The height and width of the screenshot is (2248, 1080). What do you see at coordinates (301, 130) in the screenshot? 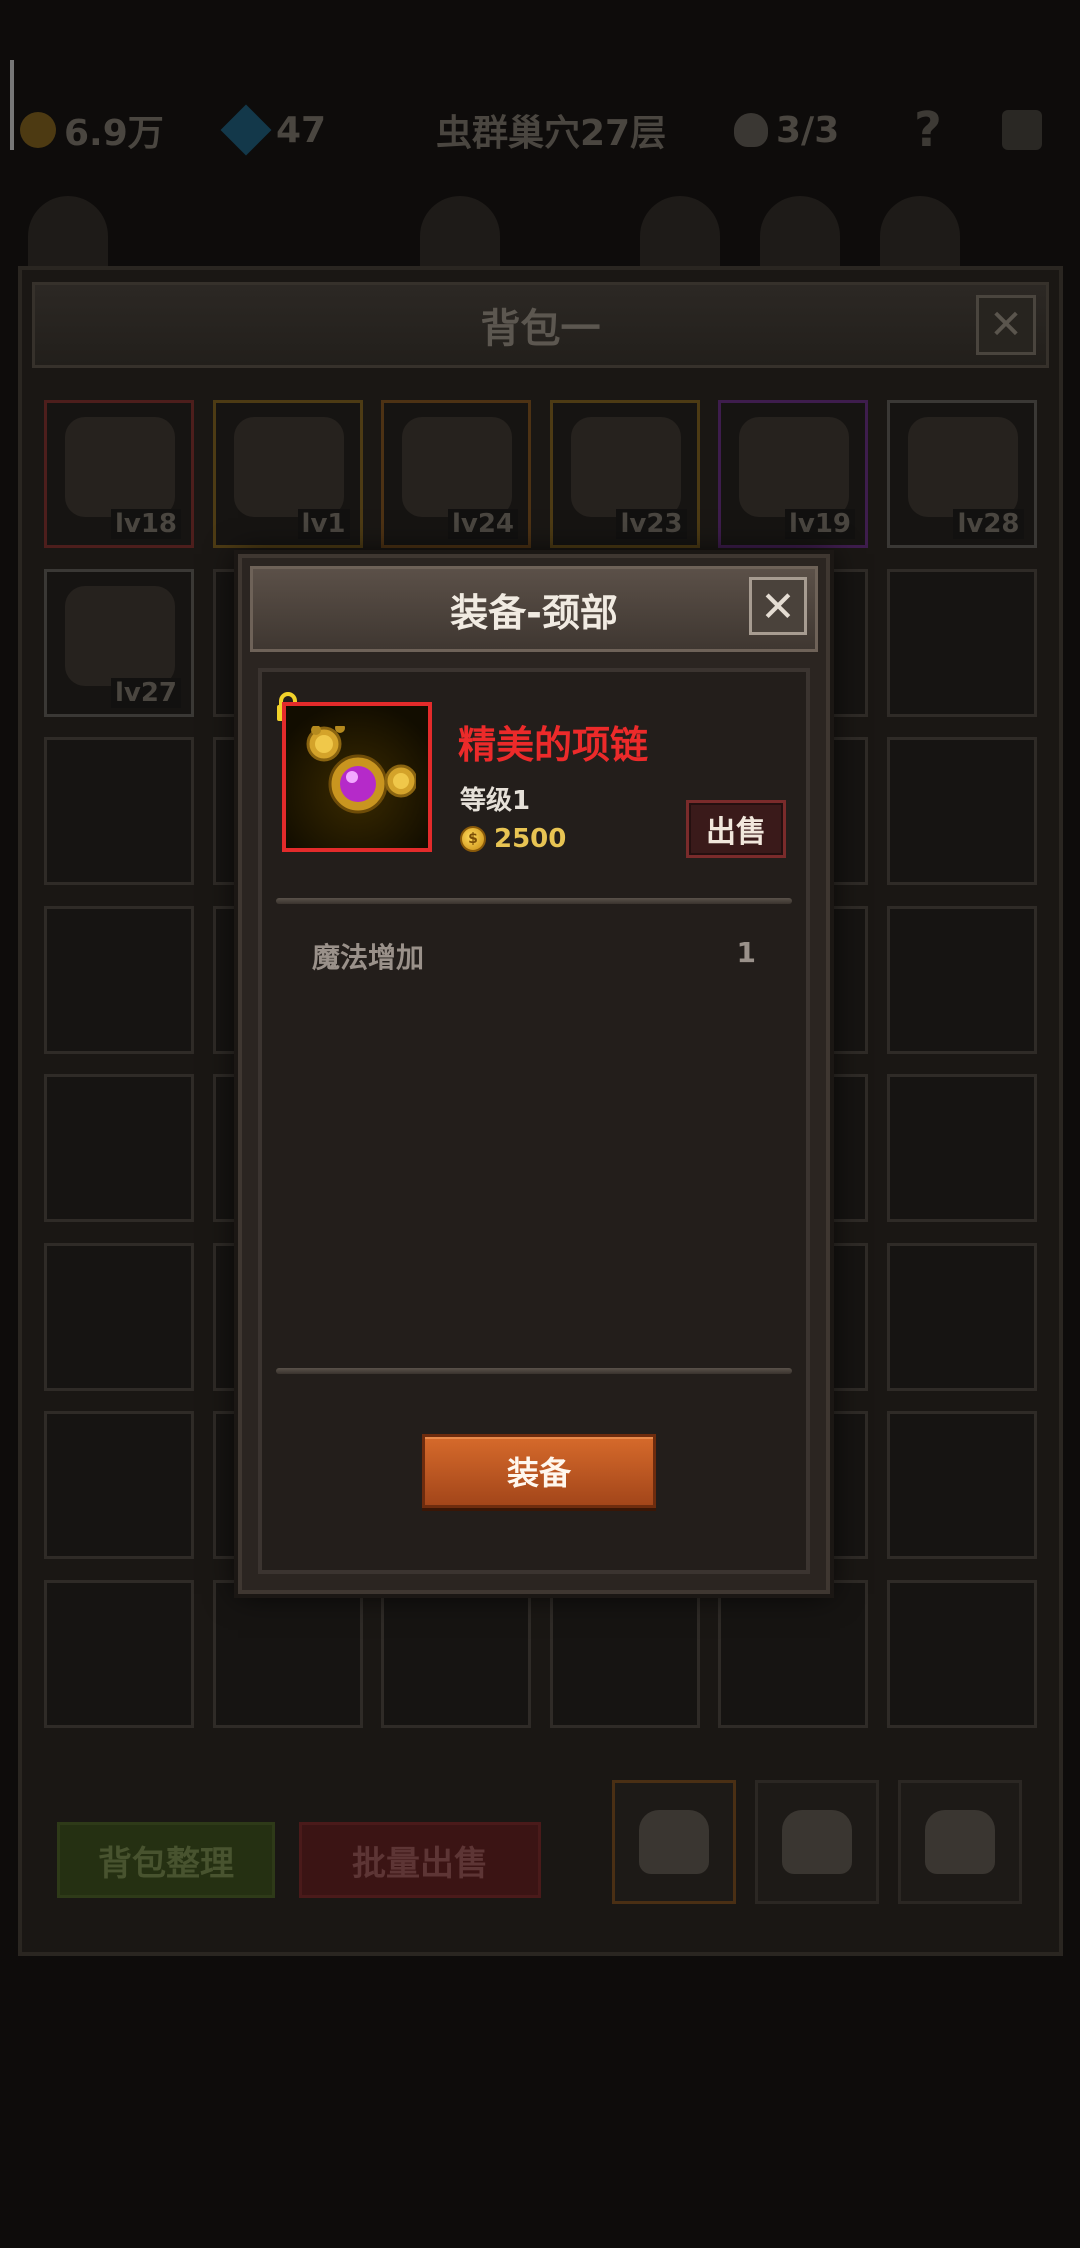
I see `gem-amount: 47` at bounding box center [301, 130].